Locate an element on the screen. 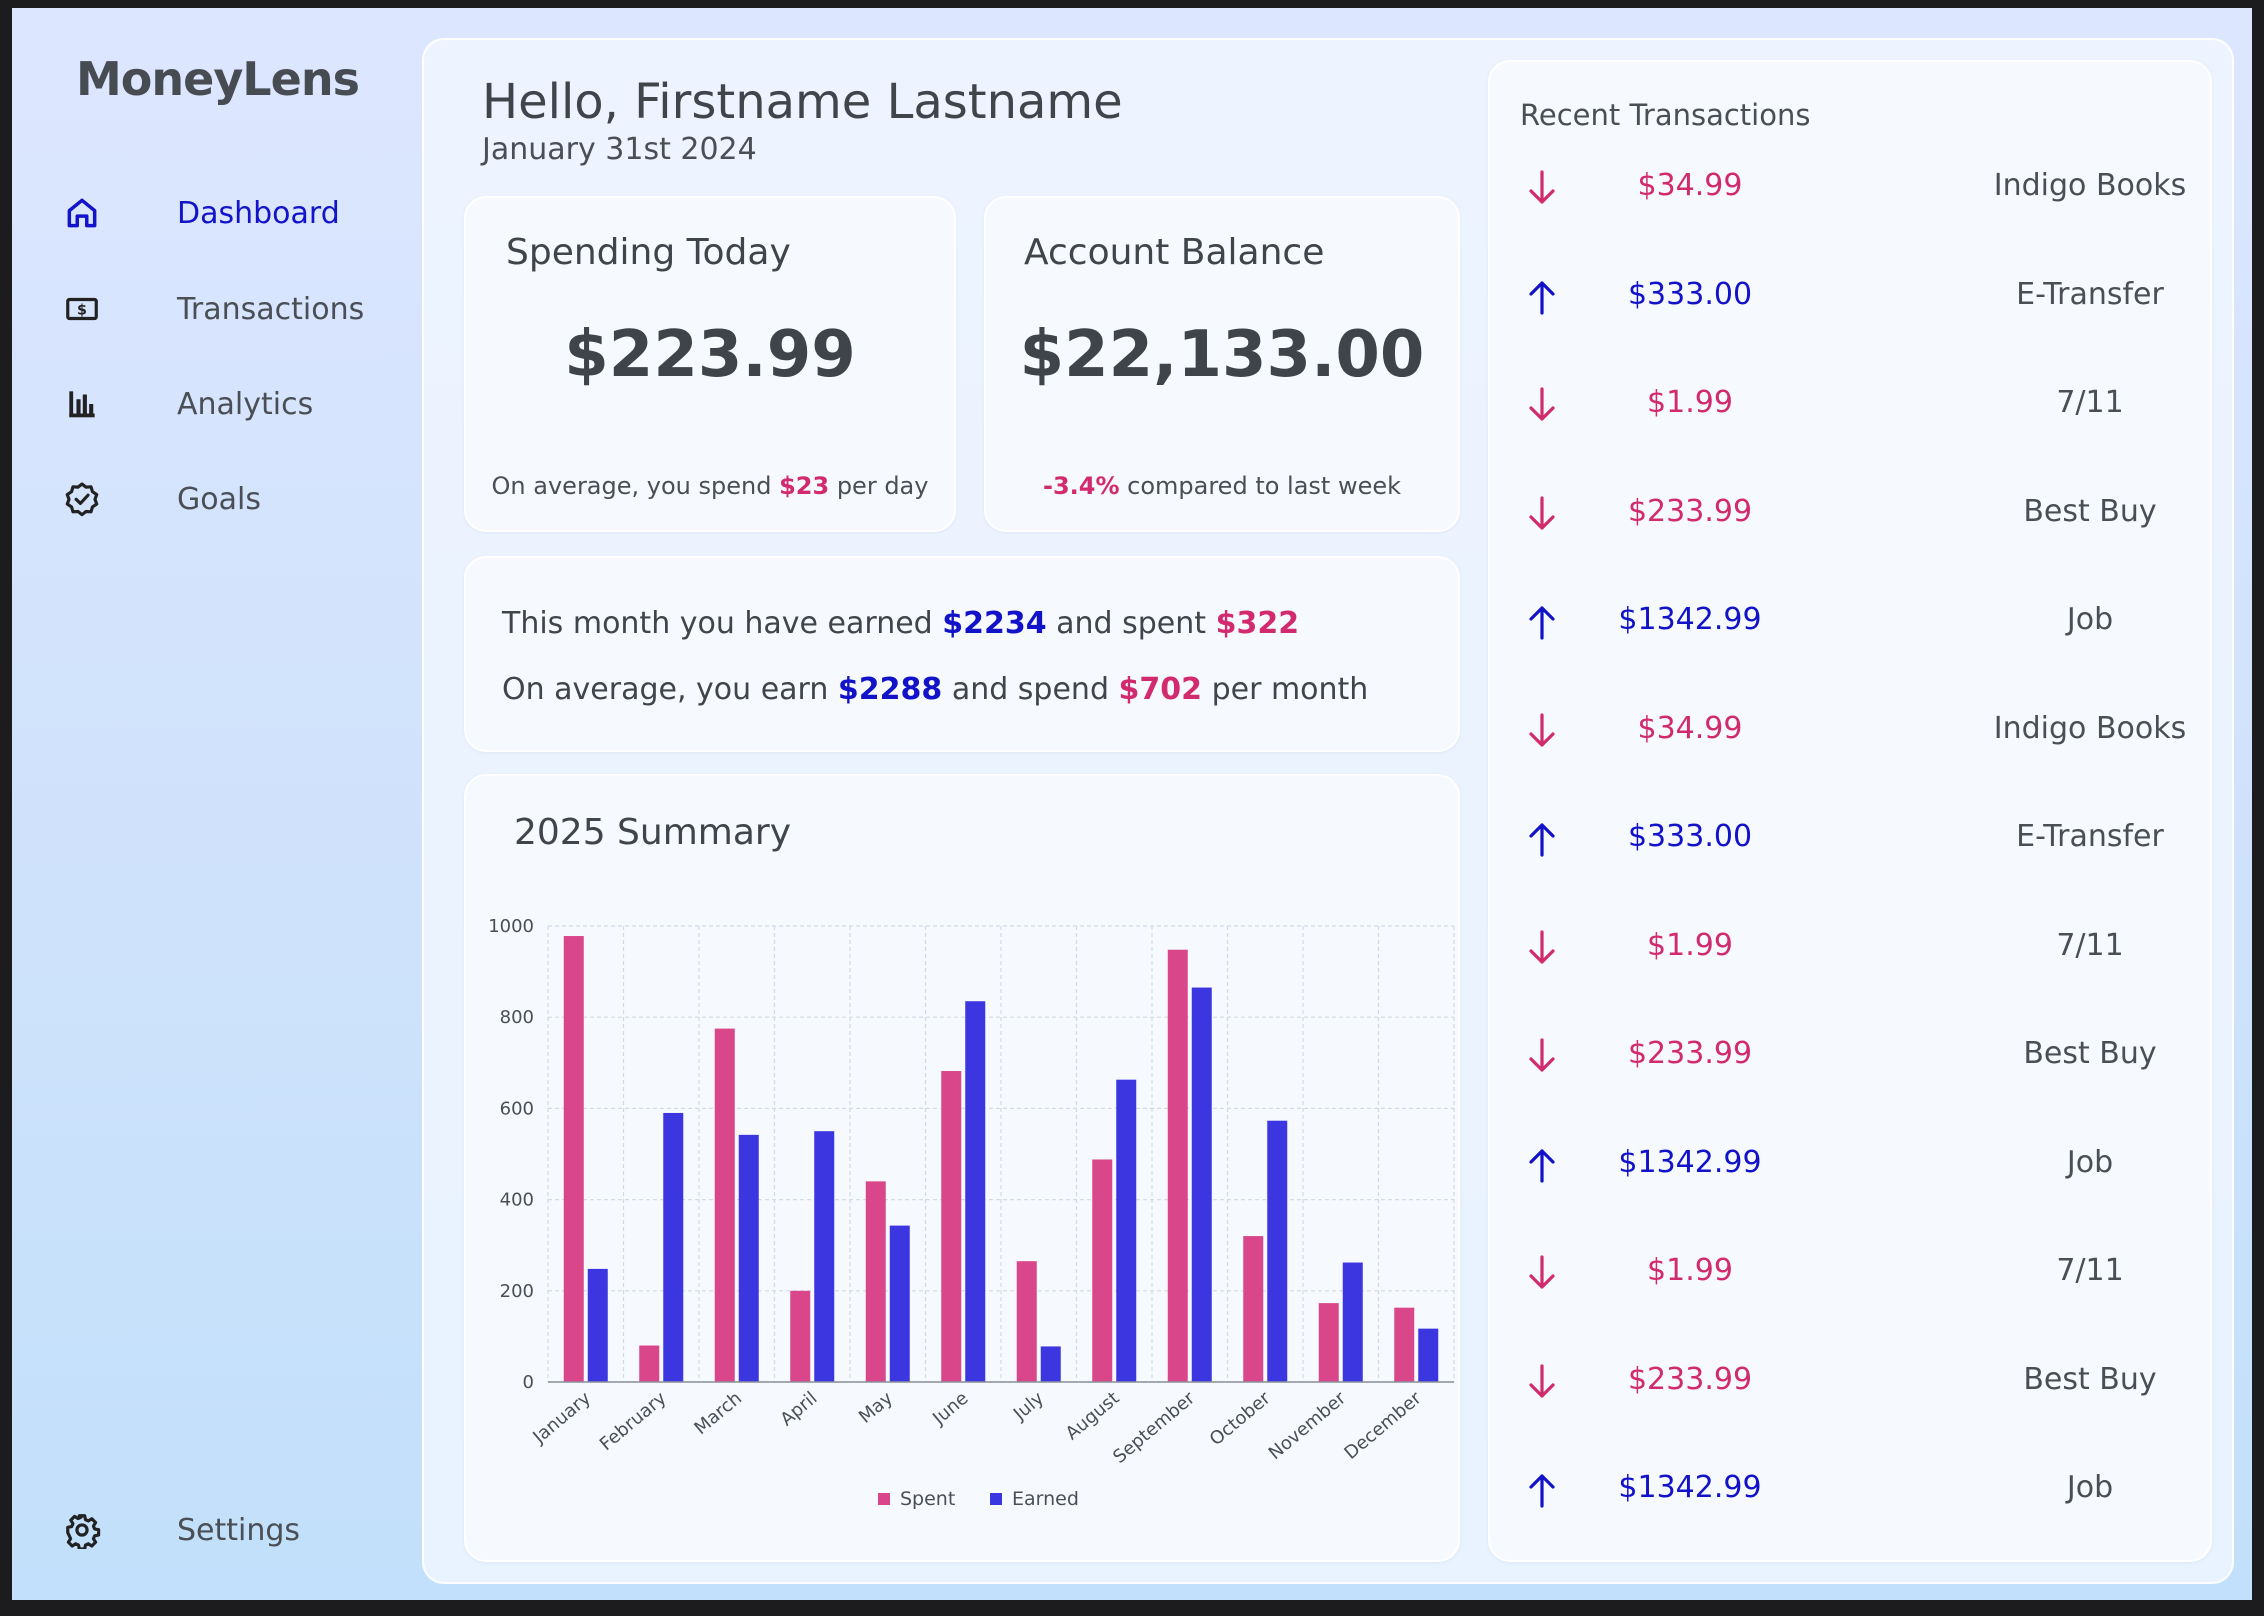 This screenshot has width=2264, height=1616. month-earned-value: $2234 is located at coordinates (994, 623).